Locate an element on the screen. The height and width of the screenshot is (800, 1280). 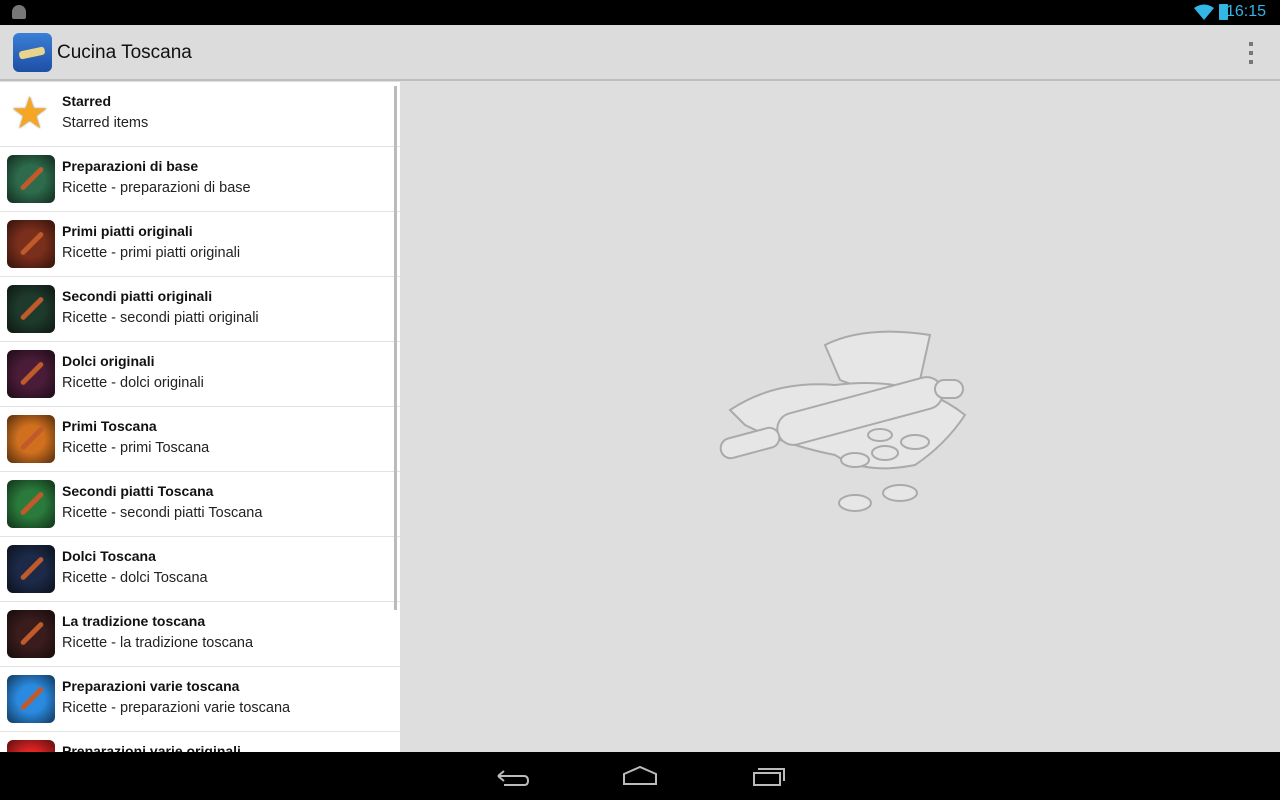
list-item-title: Secondi piatti Toscana is located at coordinates (138, 491).